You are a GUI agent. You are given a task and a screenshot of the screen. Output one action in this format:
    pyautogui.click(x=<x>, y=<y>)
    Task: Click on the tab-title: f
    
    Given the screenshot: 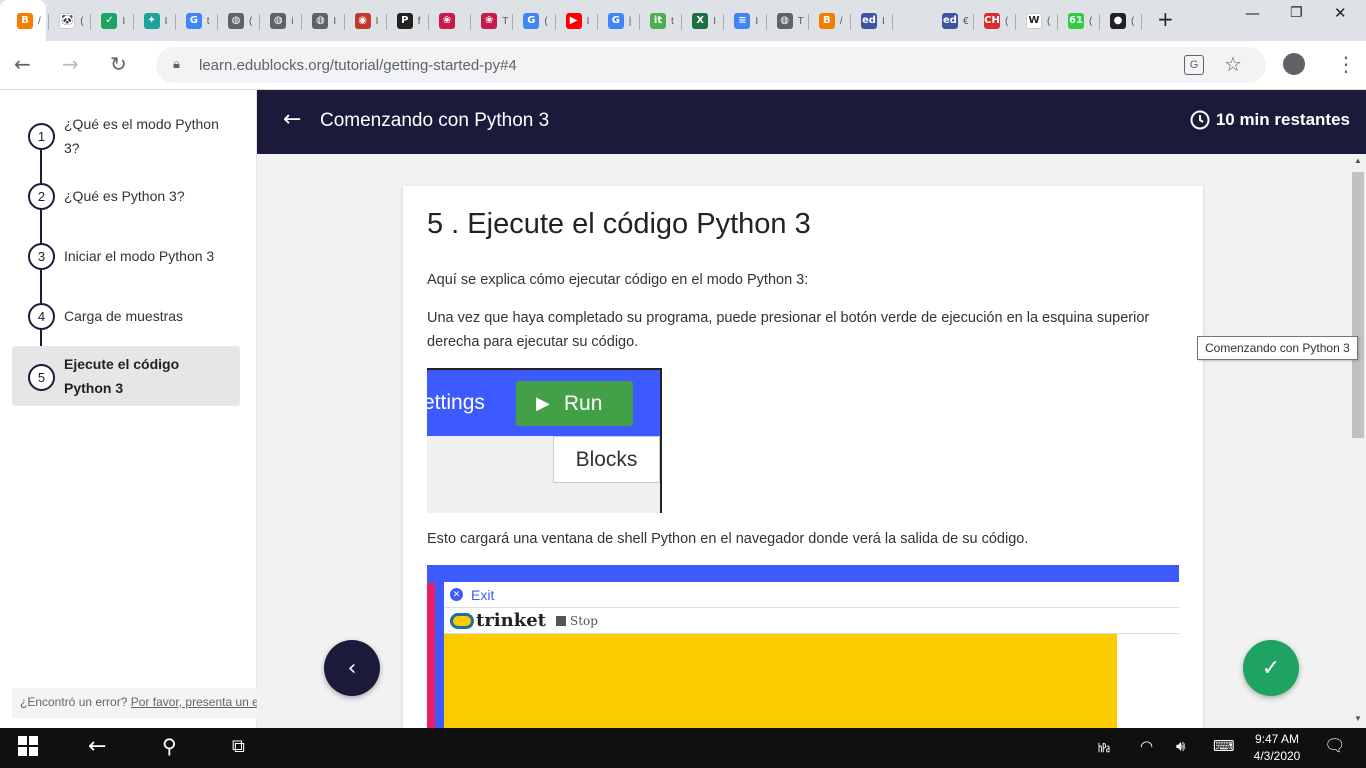 What is the action you would take?
    pyautogui.click(x=419, y=21)
    